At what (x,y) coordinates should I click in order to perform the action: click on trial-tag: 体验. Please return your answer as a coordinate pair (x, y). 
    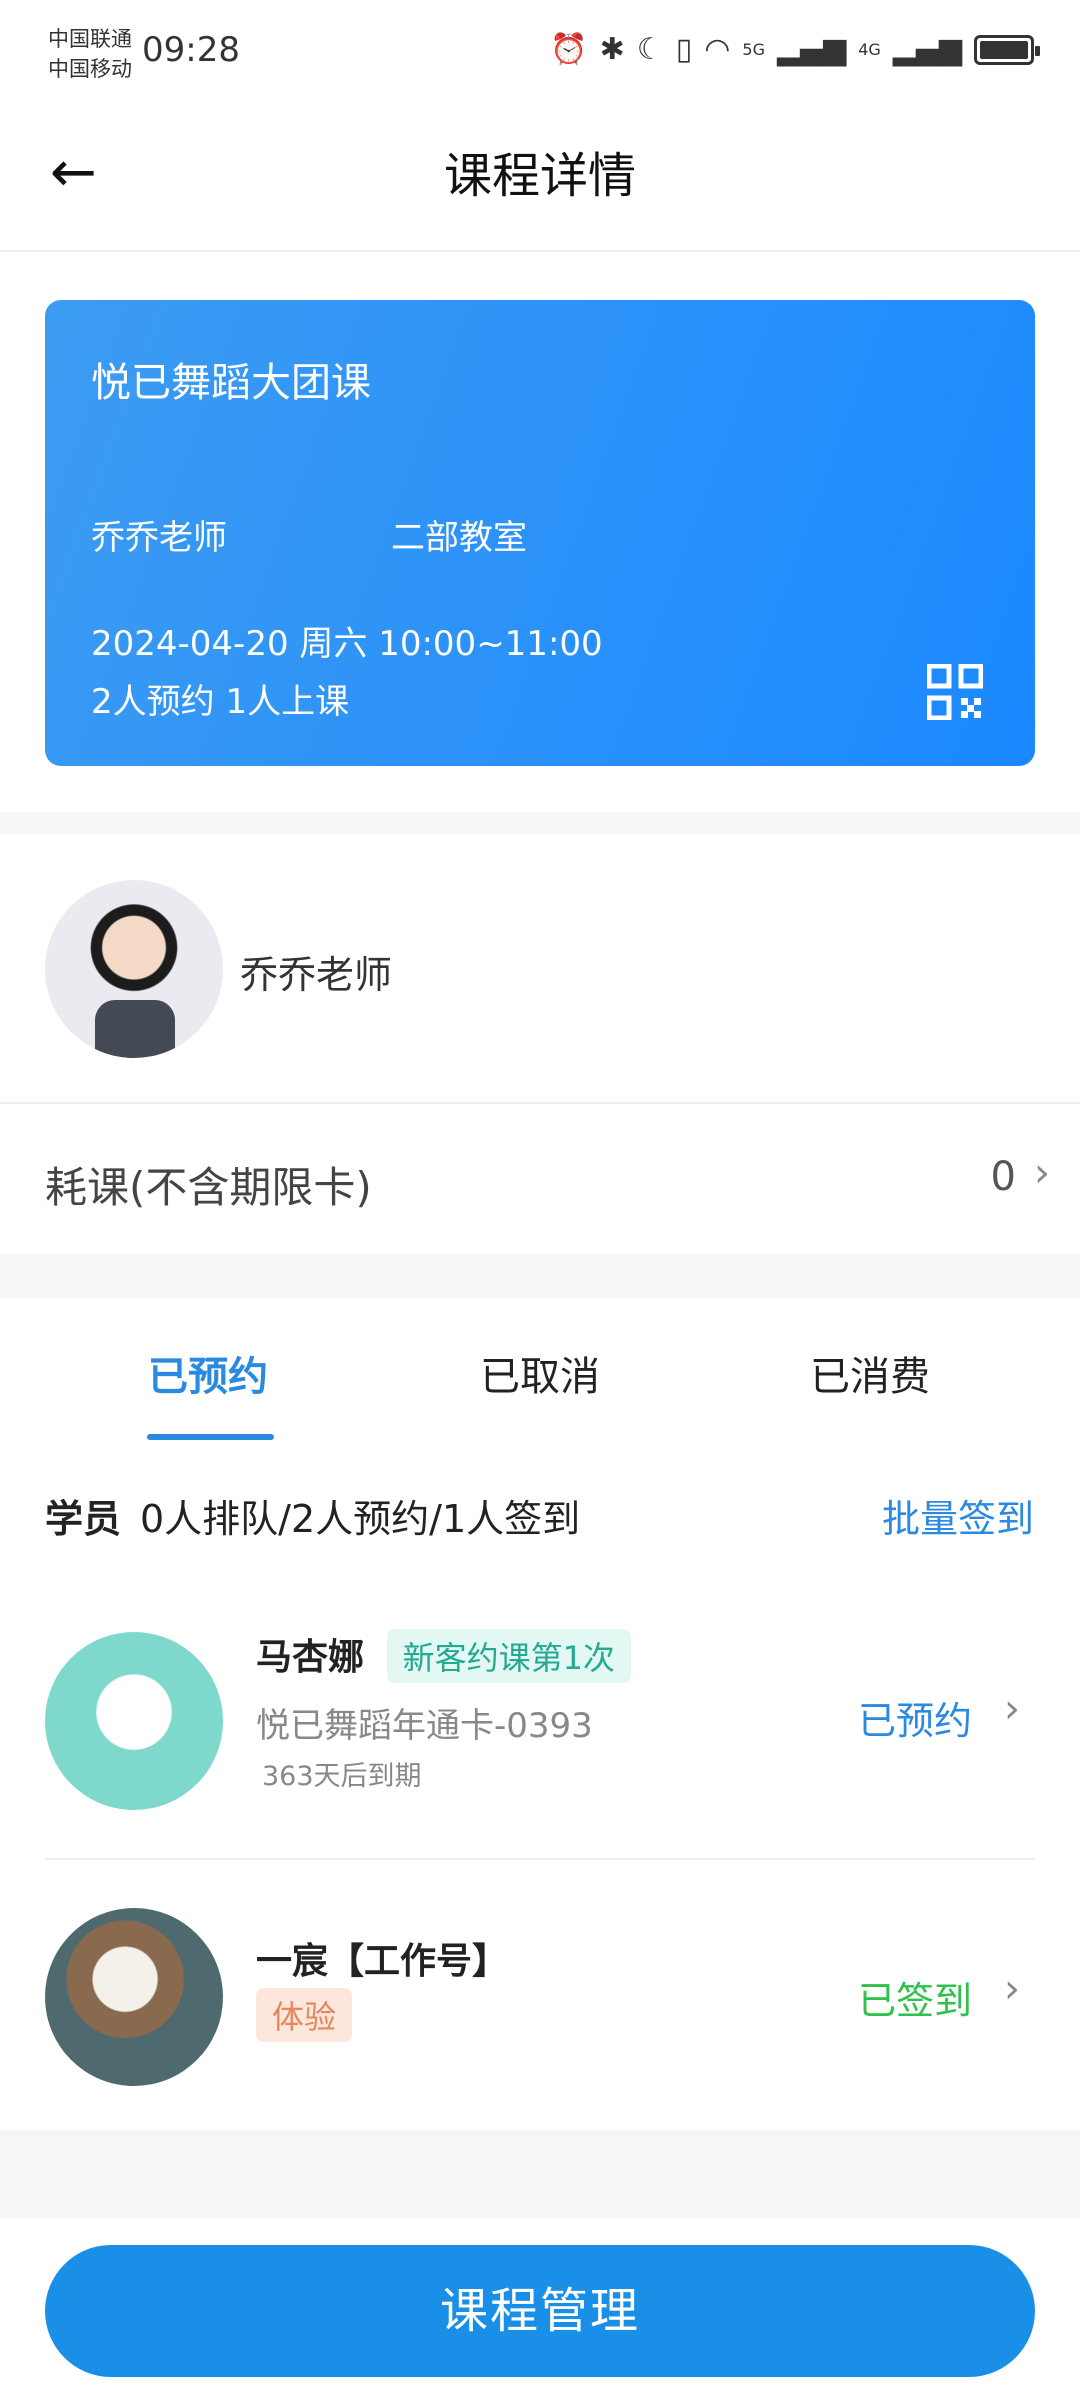
    Looking at the image, I should click on (304, 2015).